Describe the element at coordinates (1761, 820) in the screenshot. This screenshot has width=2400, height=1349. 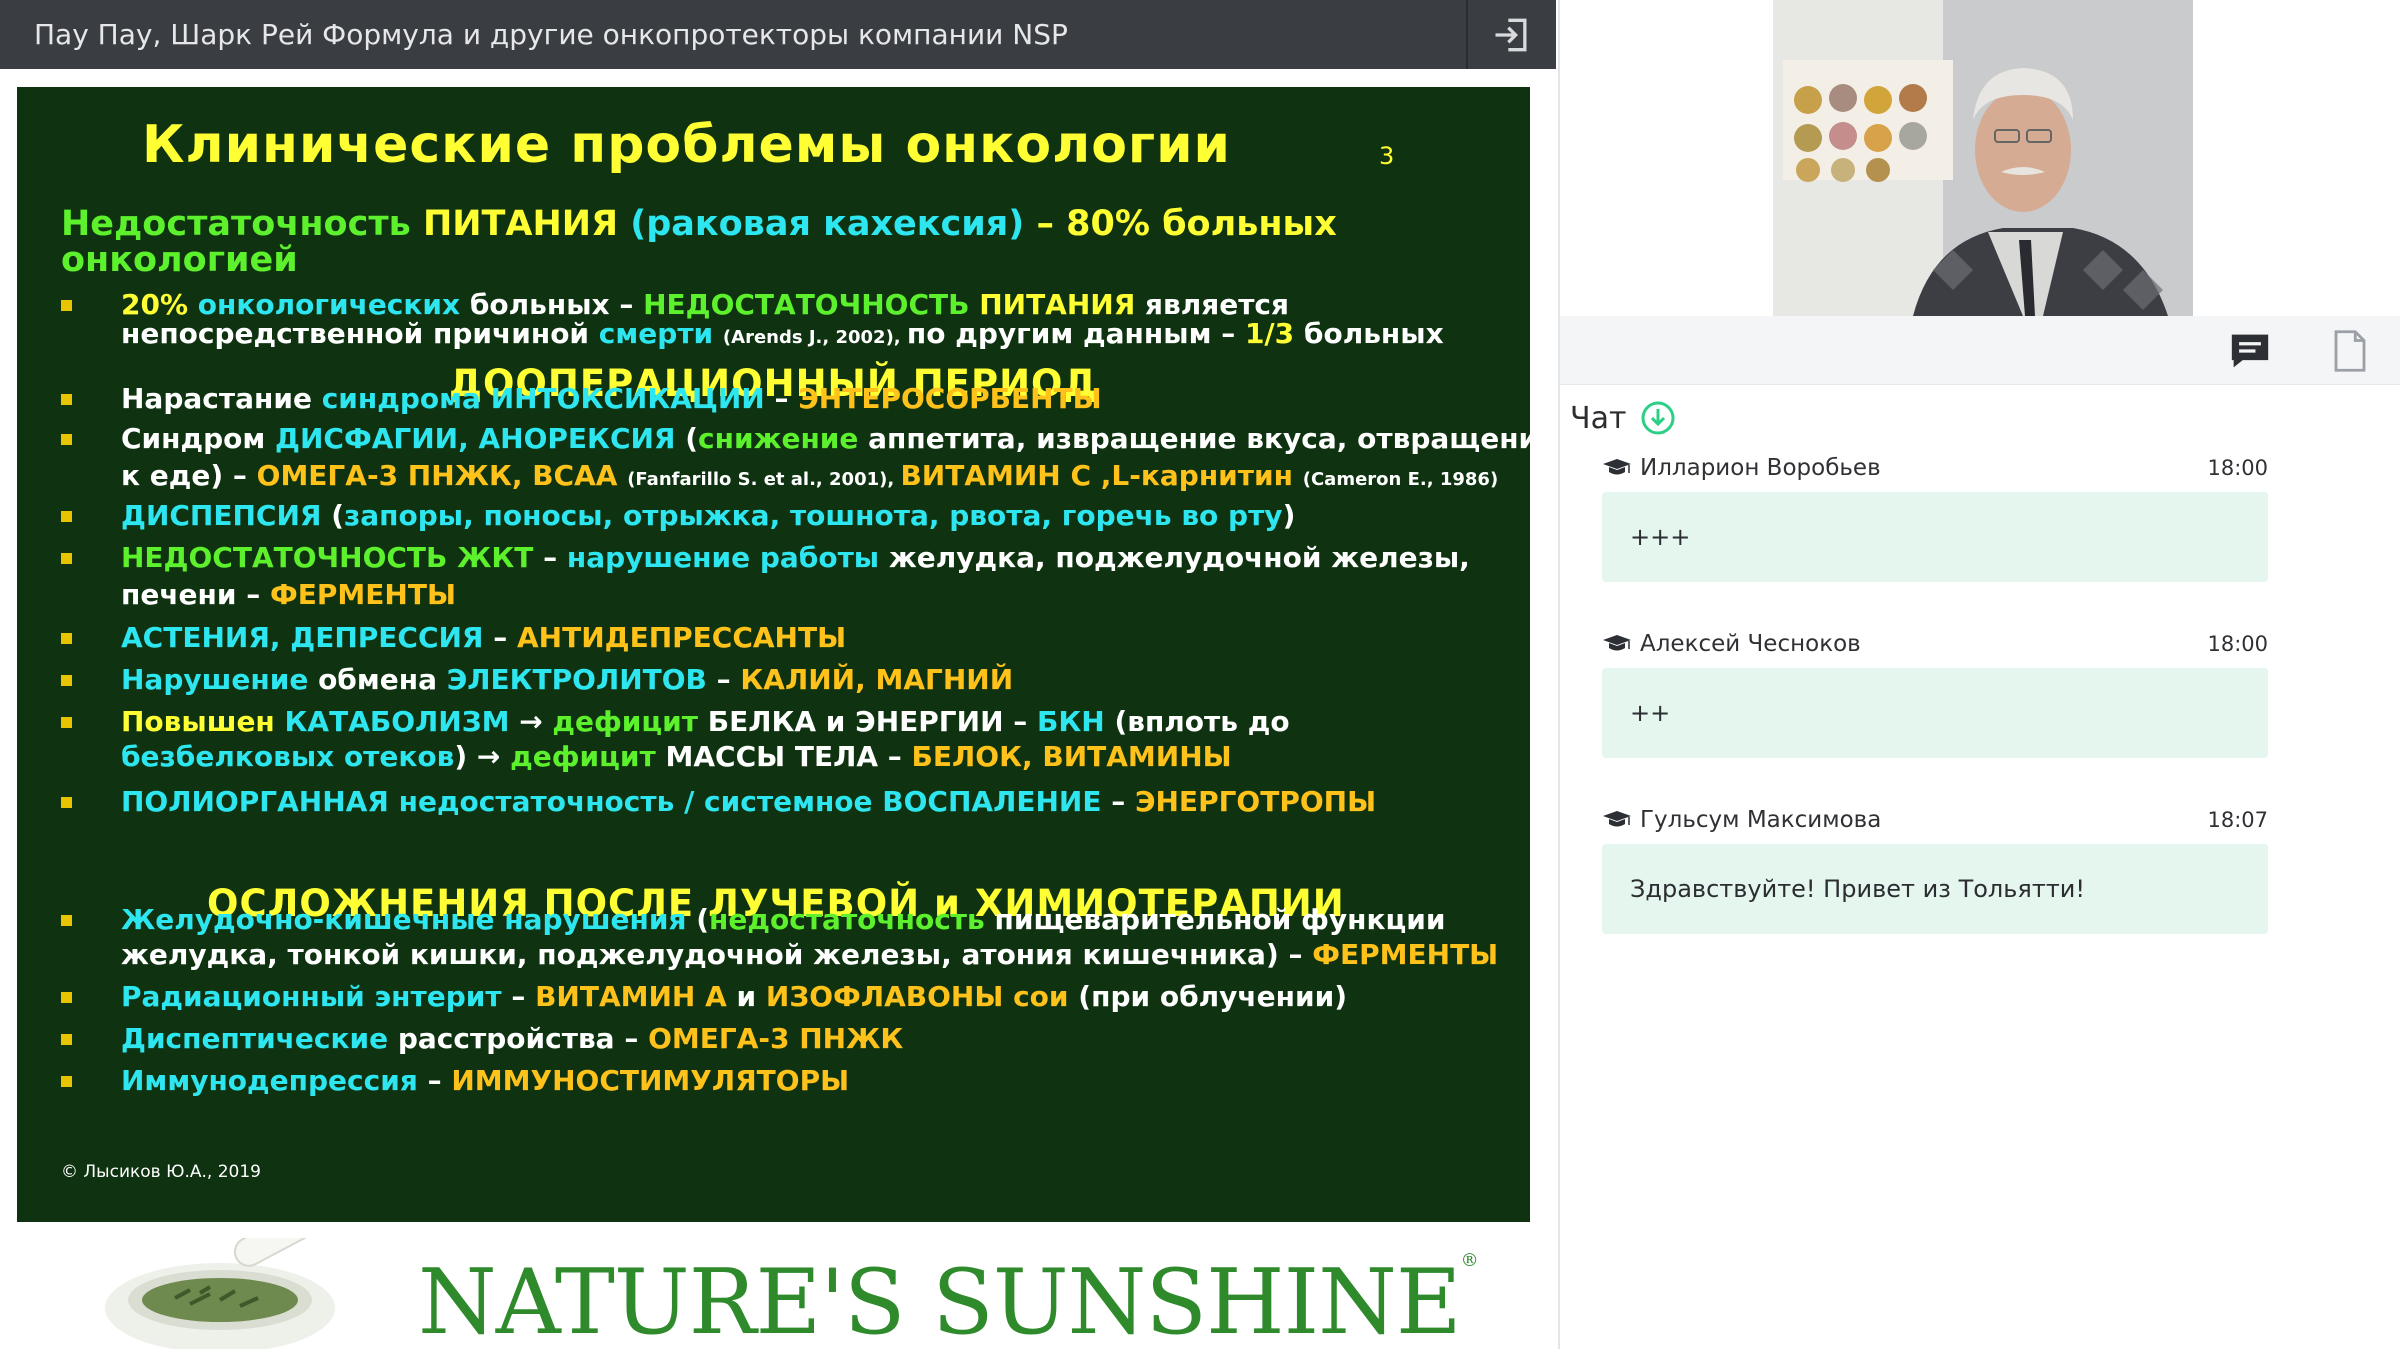
I see `chat-message-author: Гульсум Максимова` at that location.